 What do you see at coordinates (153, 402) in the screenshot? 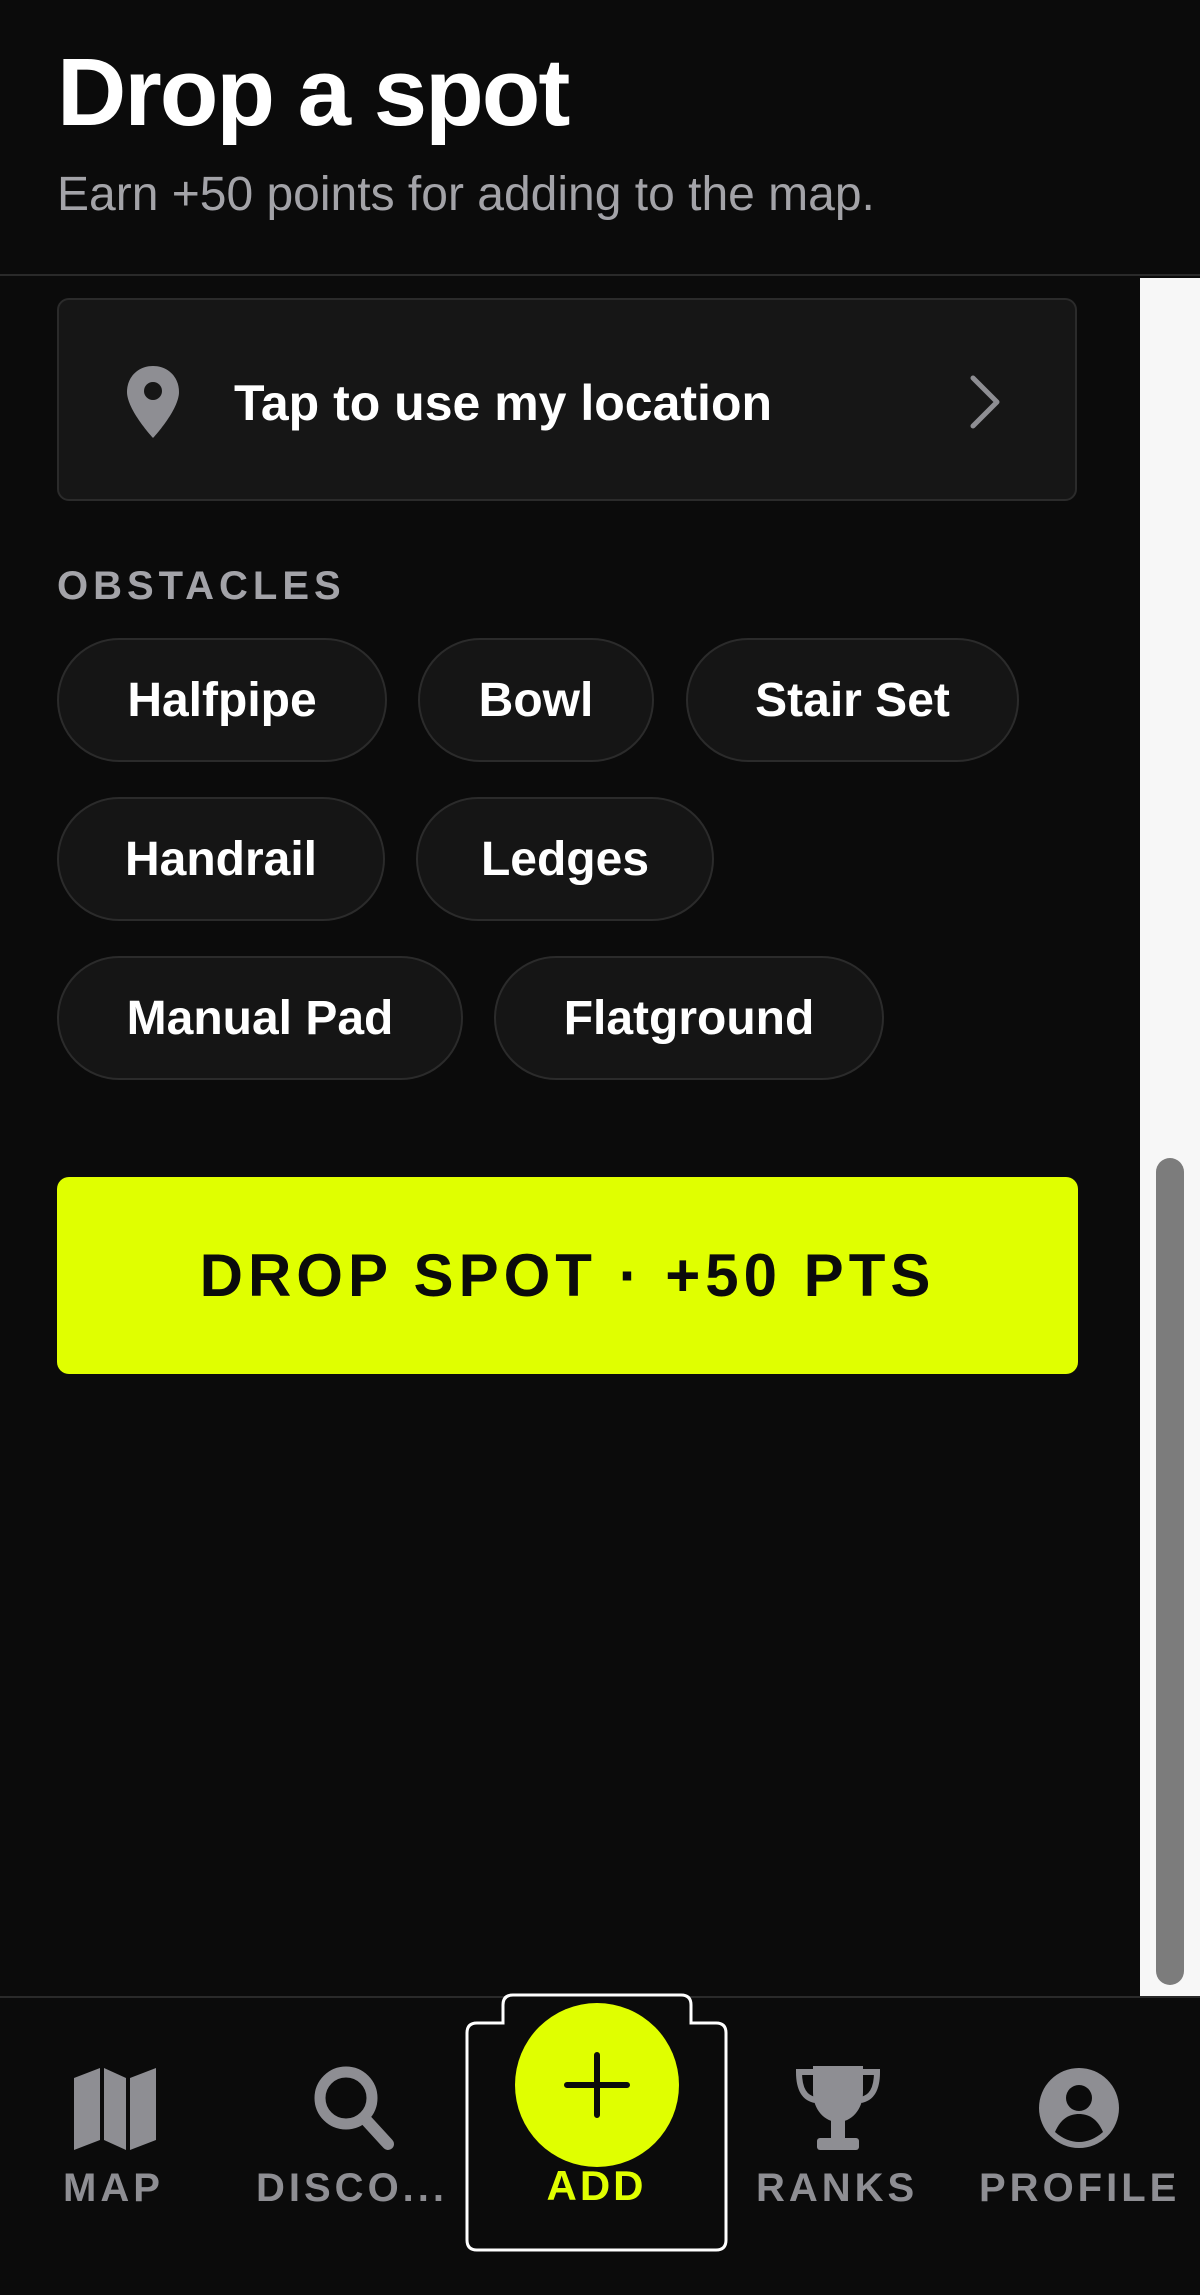
I see `map-pin-icon` at bounding box center [153, 402].